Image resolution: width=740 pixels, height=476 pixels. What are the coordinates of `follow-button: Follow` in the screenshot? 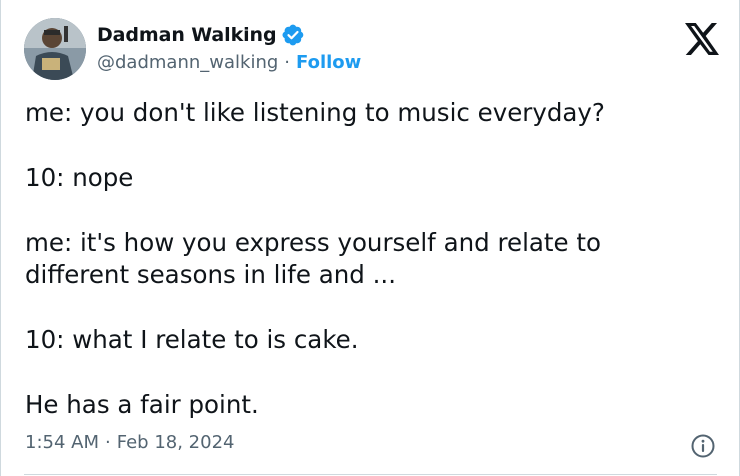 It's located at (328, 62).